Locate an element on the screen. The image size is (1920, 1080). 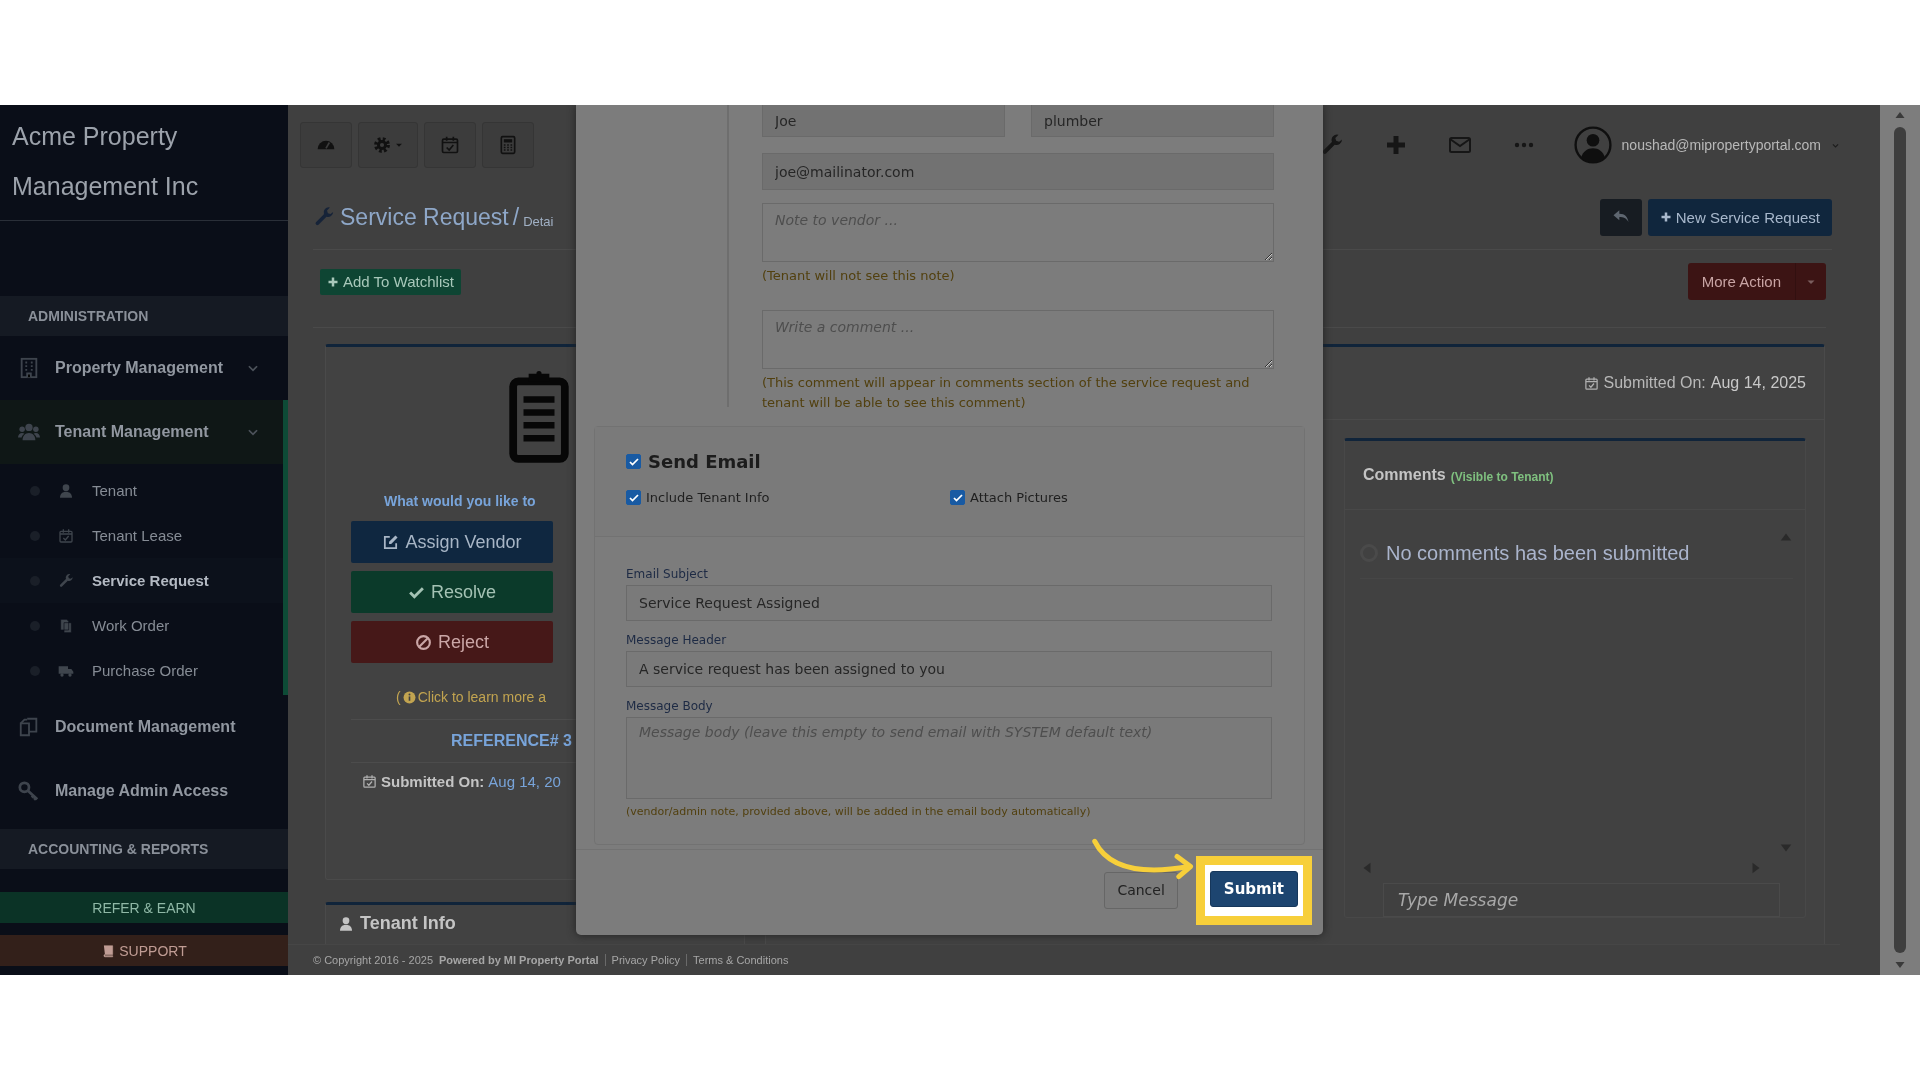
book-icon is located at coordinates (108, 950).